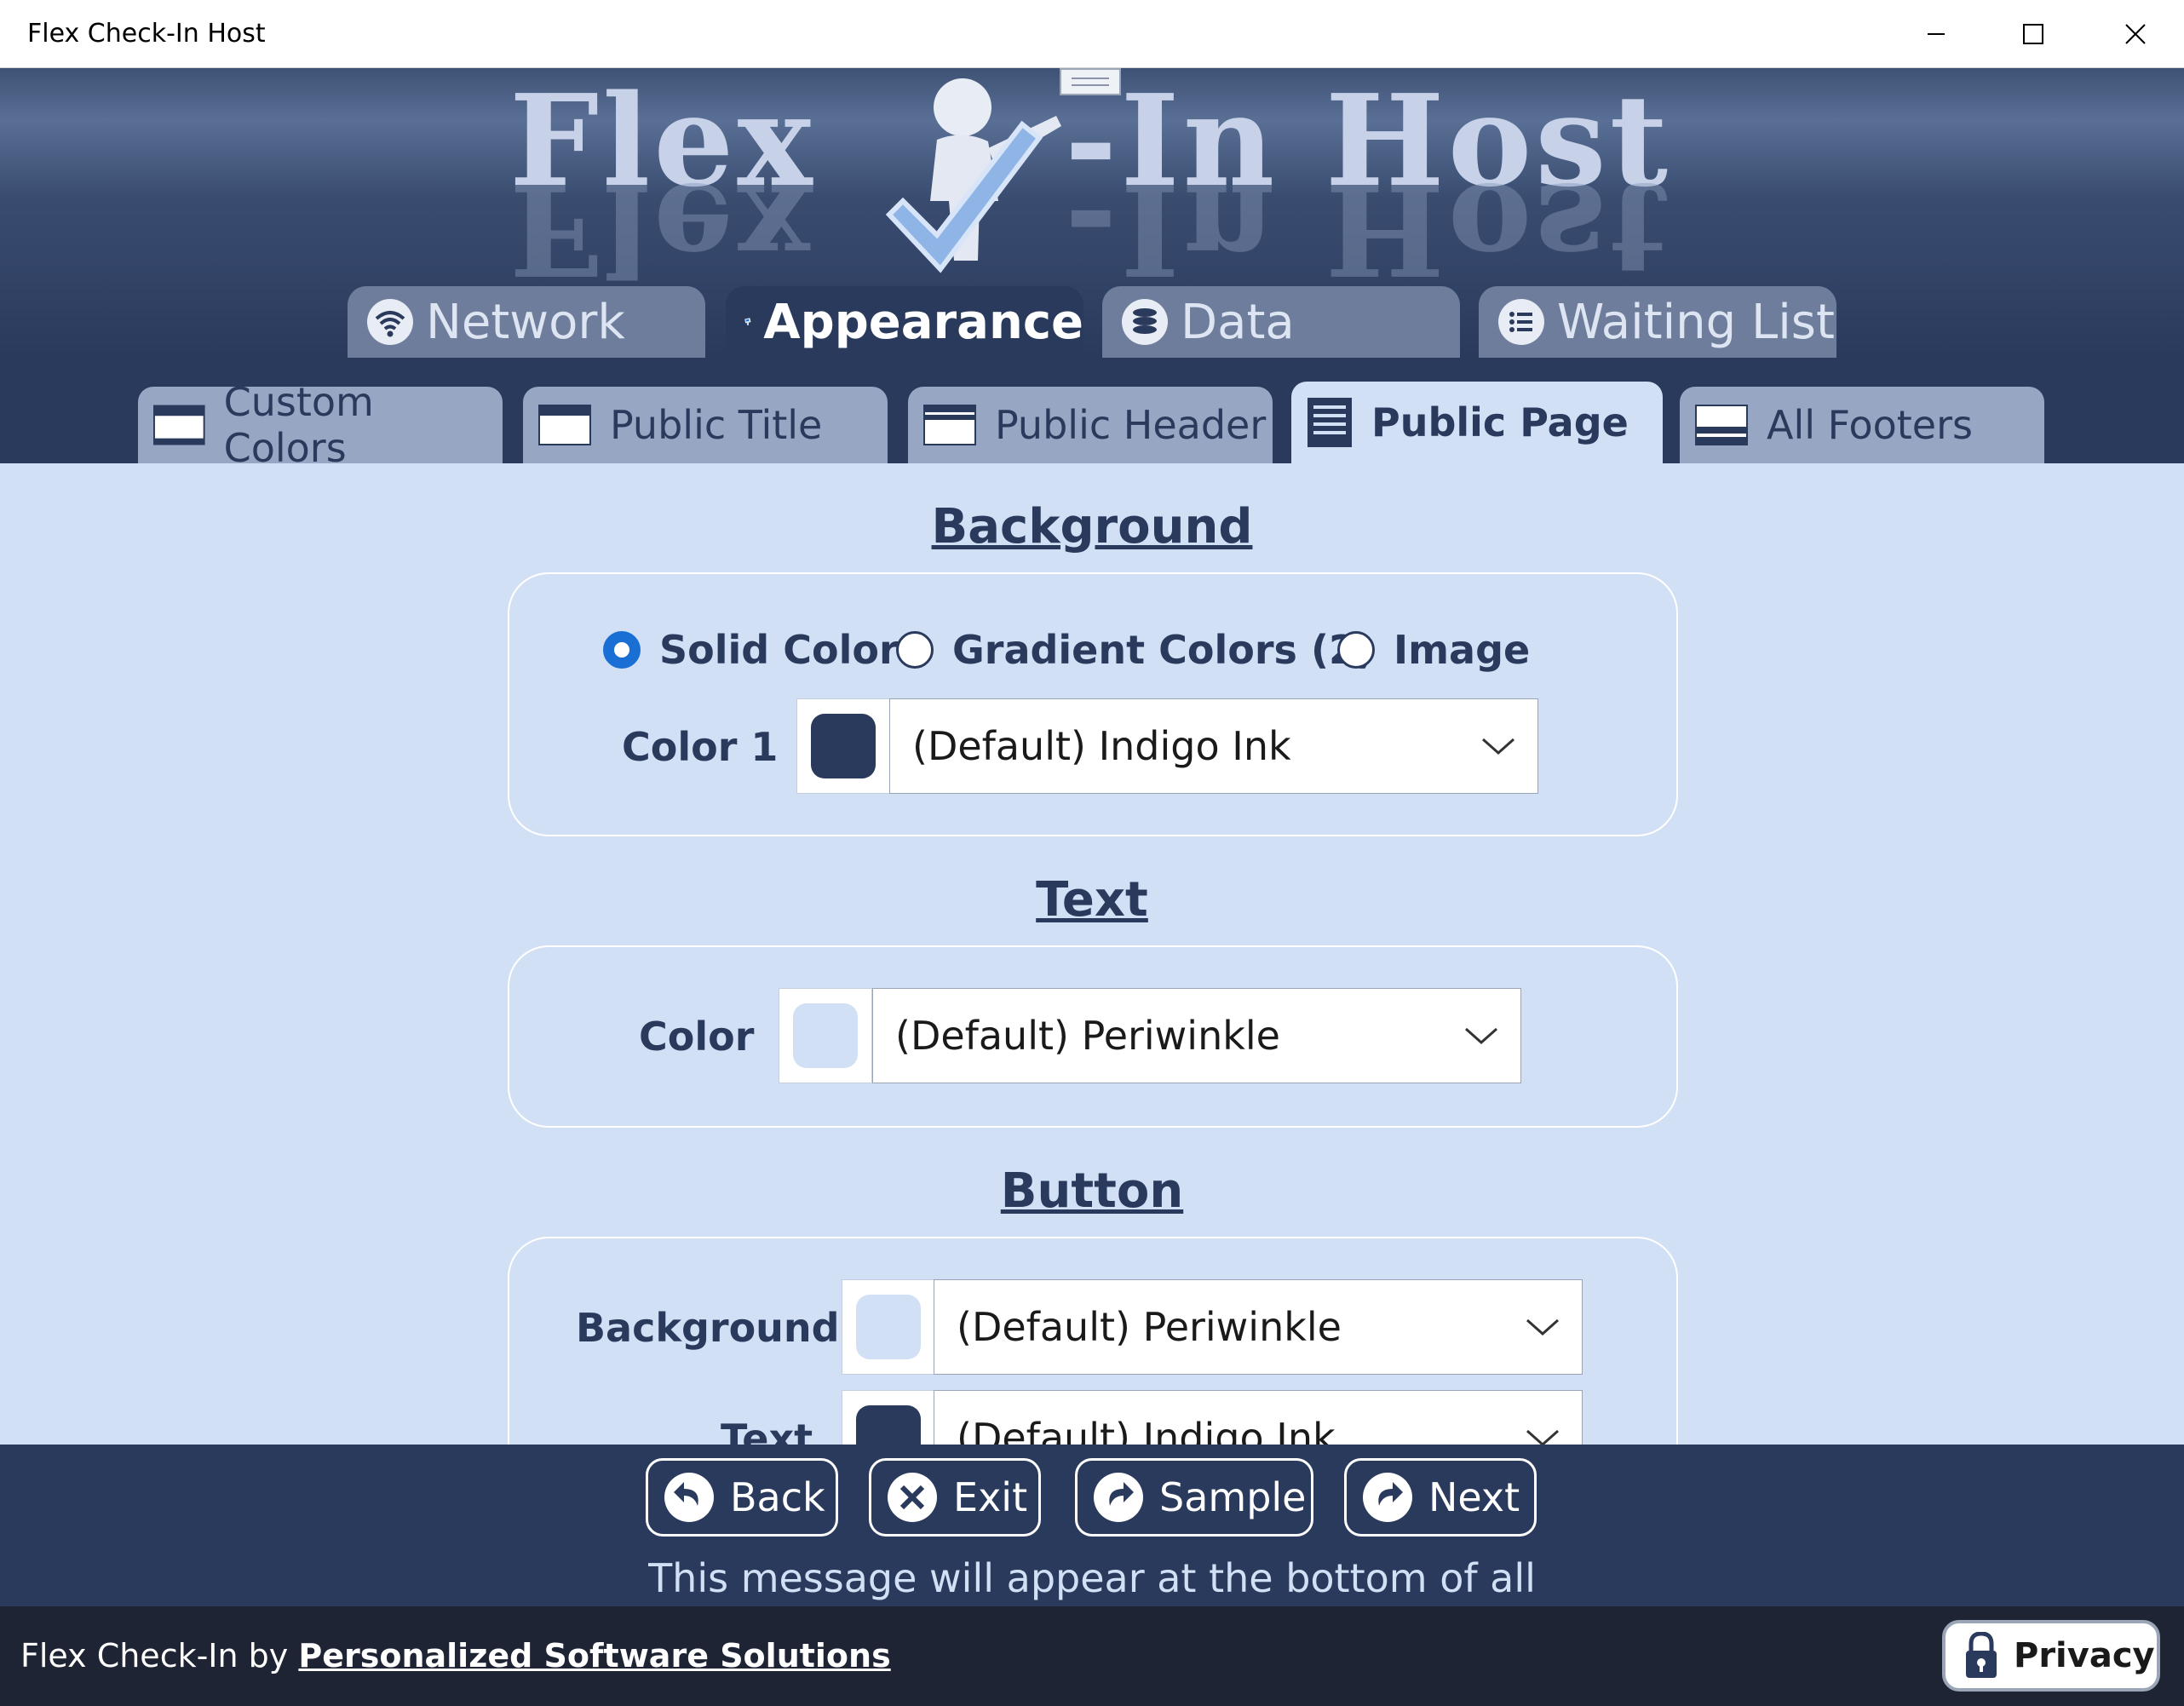 This screenshot has height=1706, width=2184. What do you see at coordinates (912, 1498) in the screenshot?
I see `close-circle-icon` at bounding box center [912, 1498].